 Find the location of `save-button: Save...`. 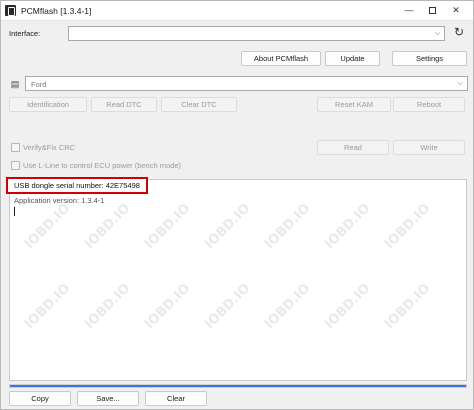

save-button: Save... is located at coordinates (108, 398).